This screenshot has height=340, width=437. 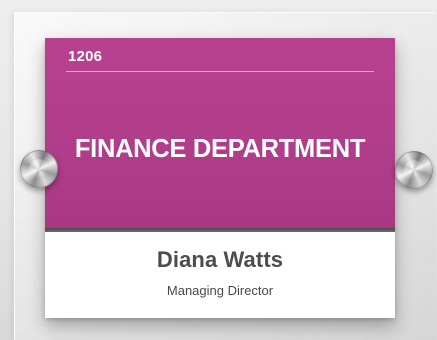 I want to click on header-divider, so click(x=220, y=71).